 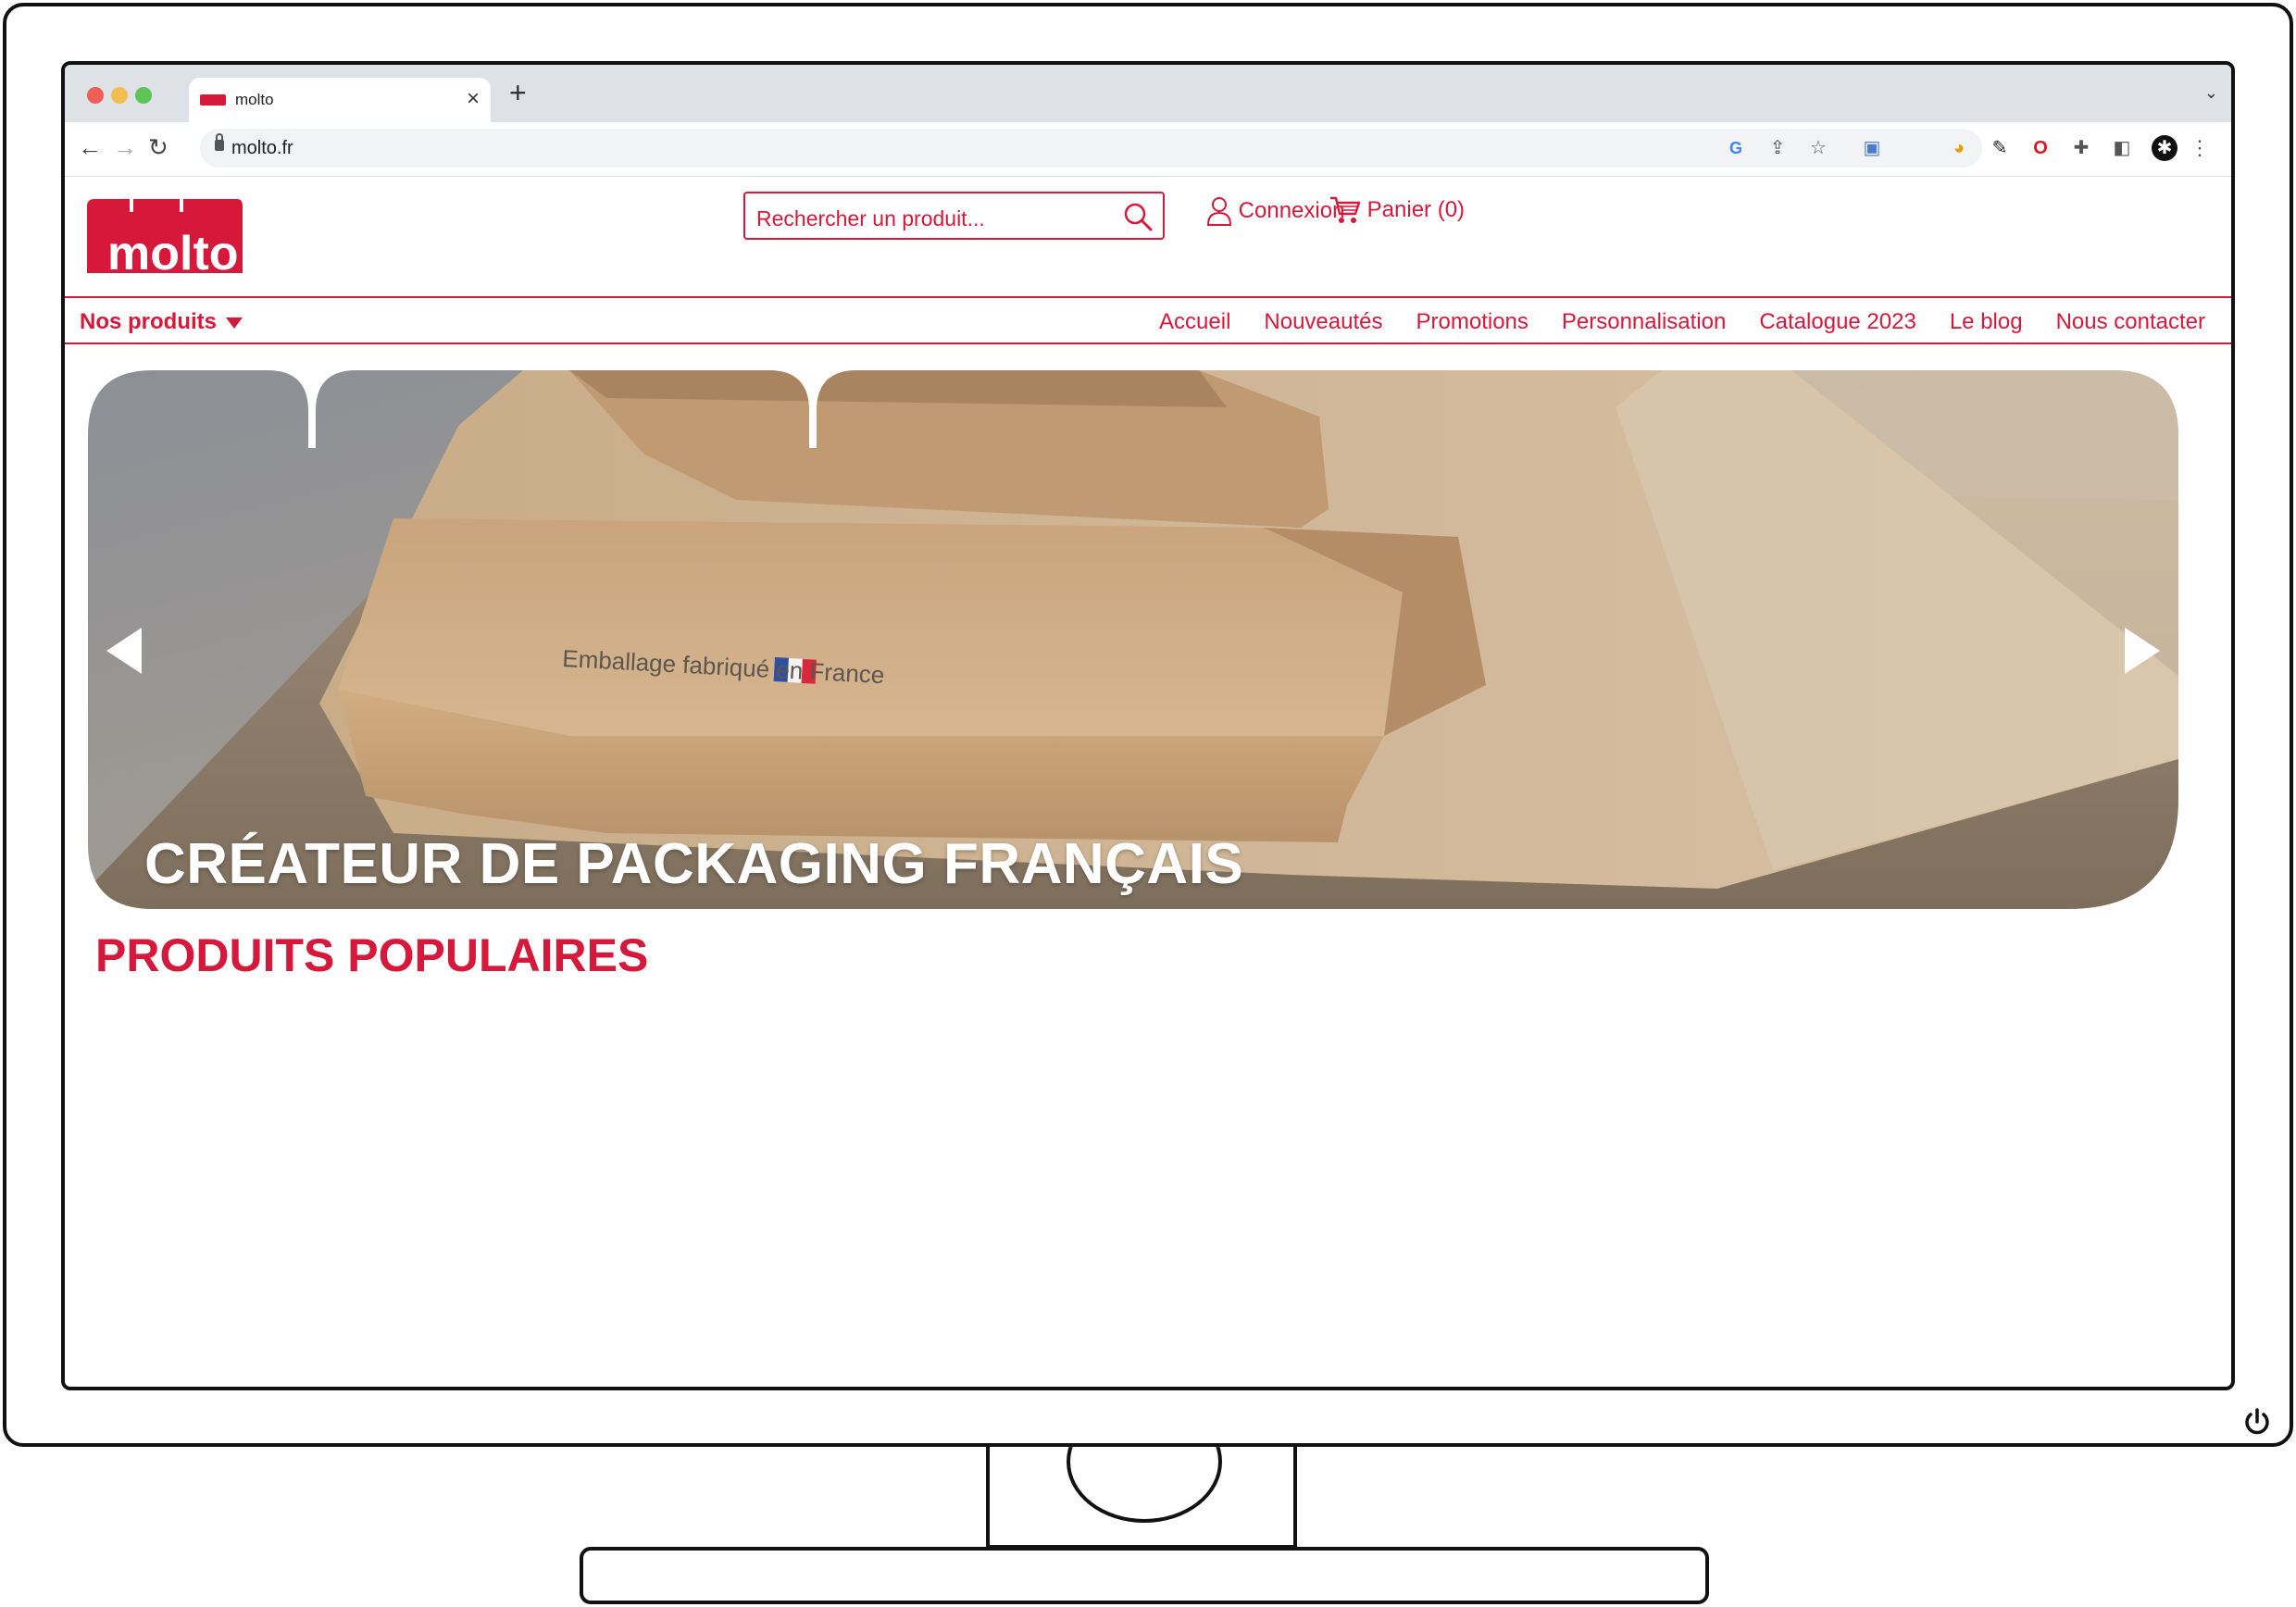 What do you see at coordinates (1416, 209) in the screenshot?
I see `cart-label: Panier (0)` at bounding box center [1416, 209].